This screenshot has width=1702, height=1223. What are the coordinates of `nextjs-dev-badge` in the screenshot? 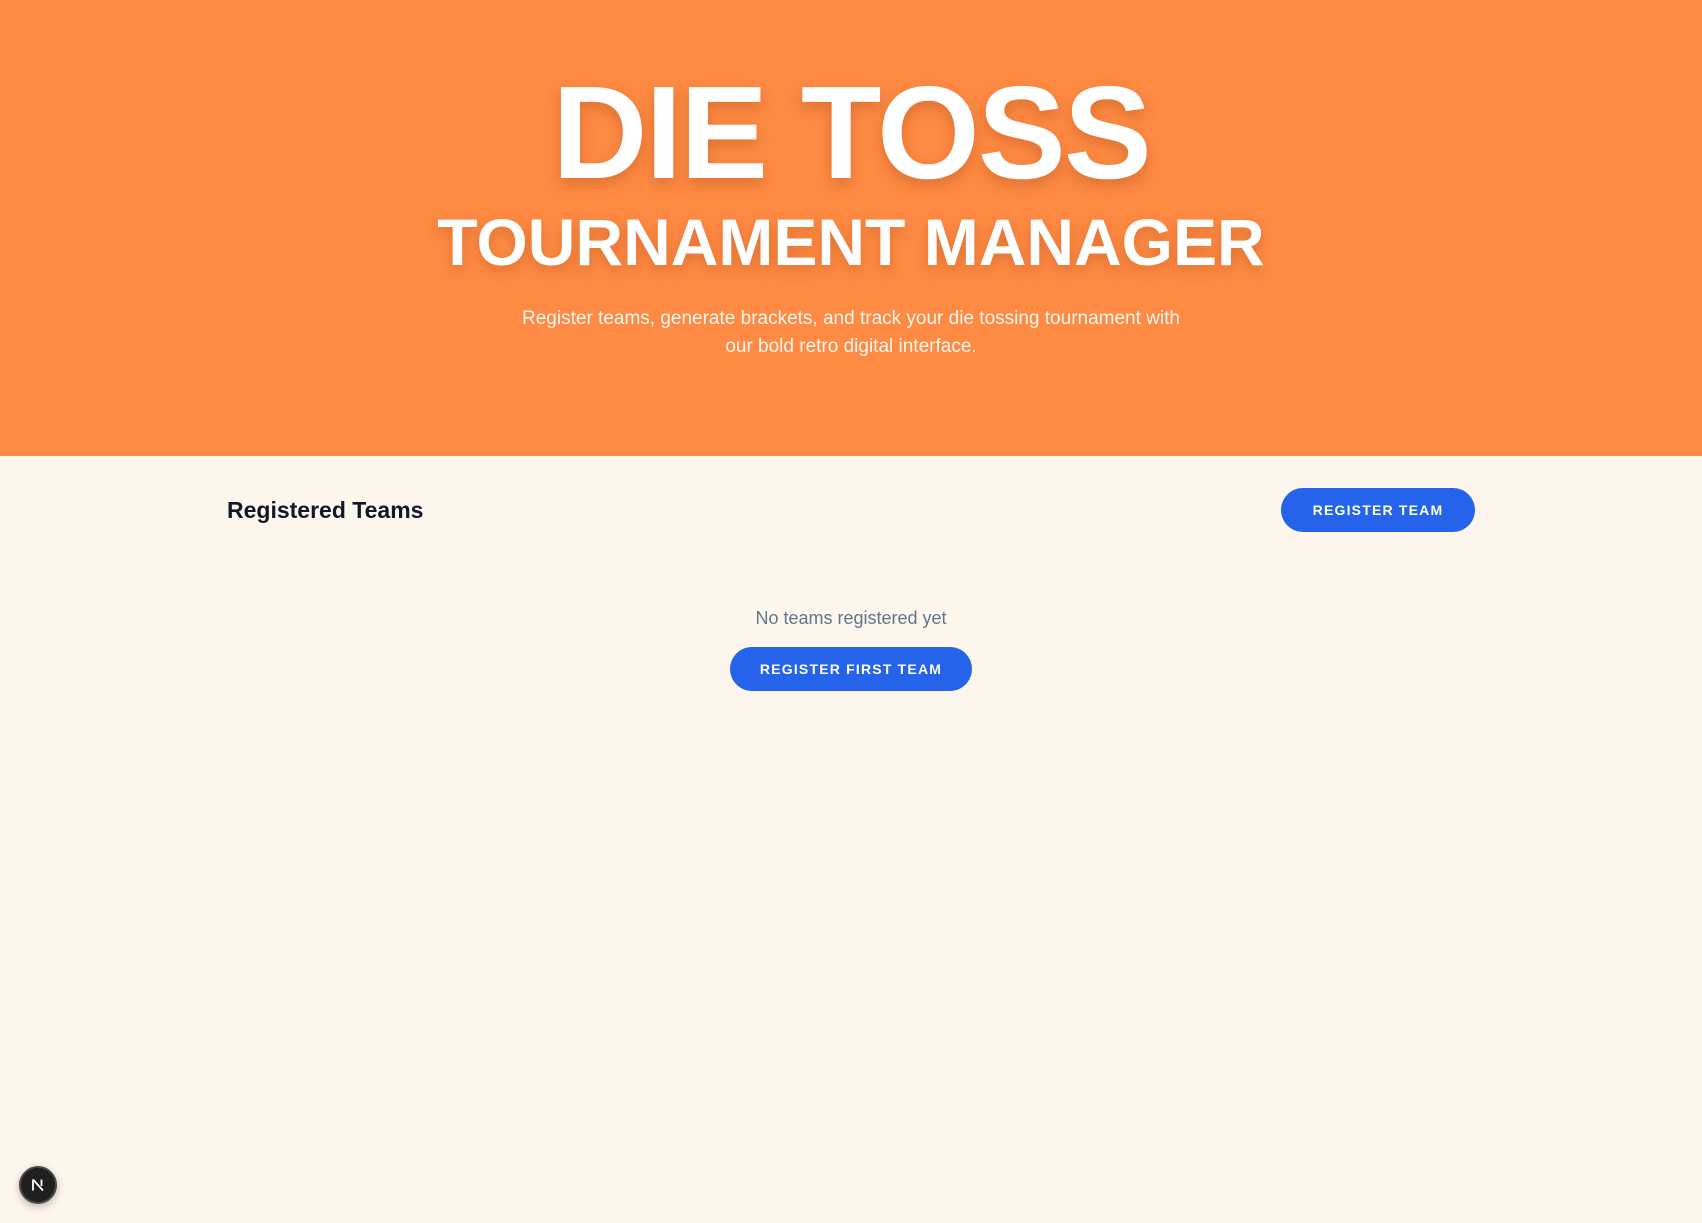 It's located at (38, 1185).